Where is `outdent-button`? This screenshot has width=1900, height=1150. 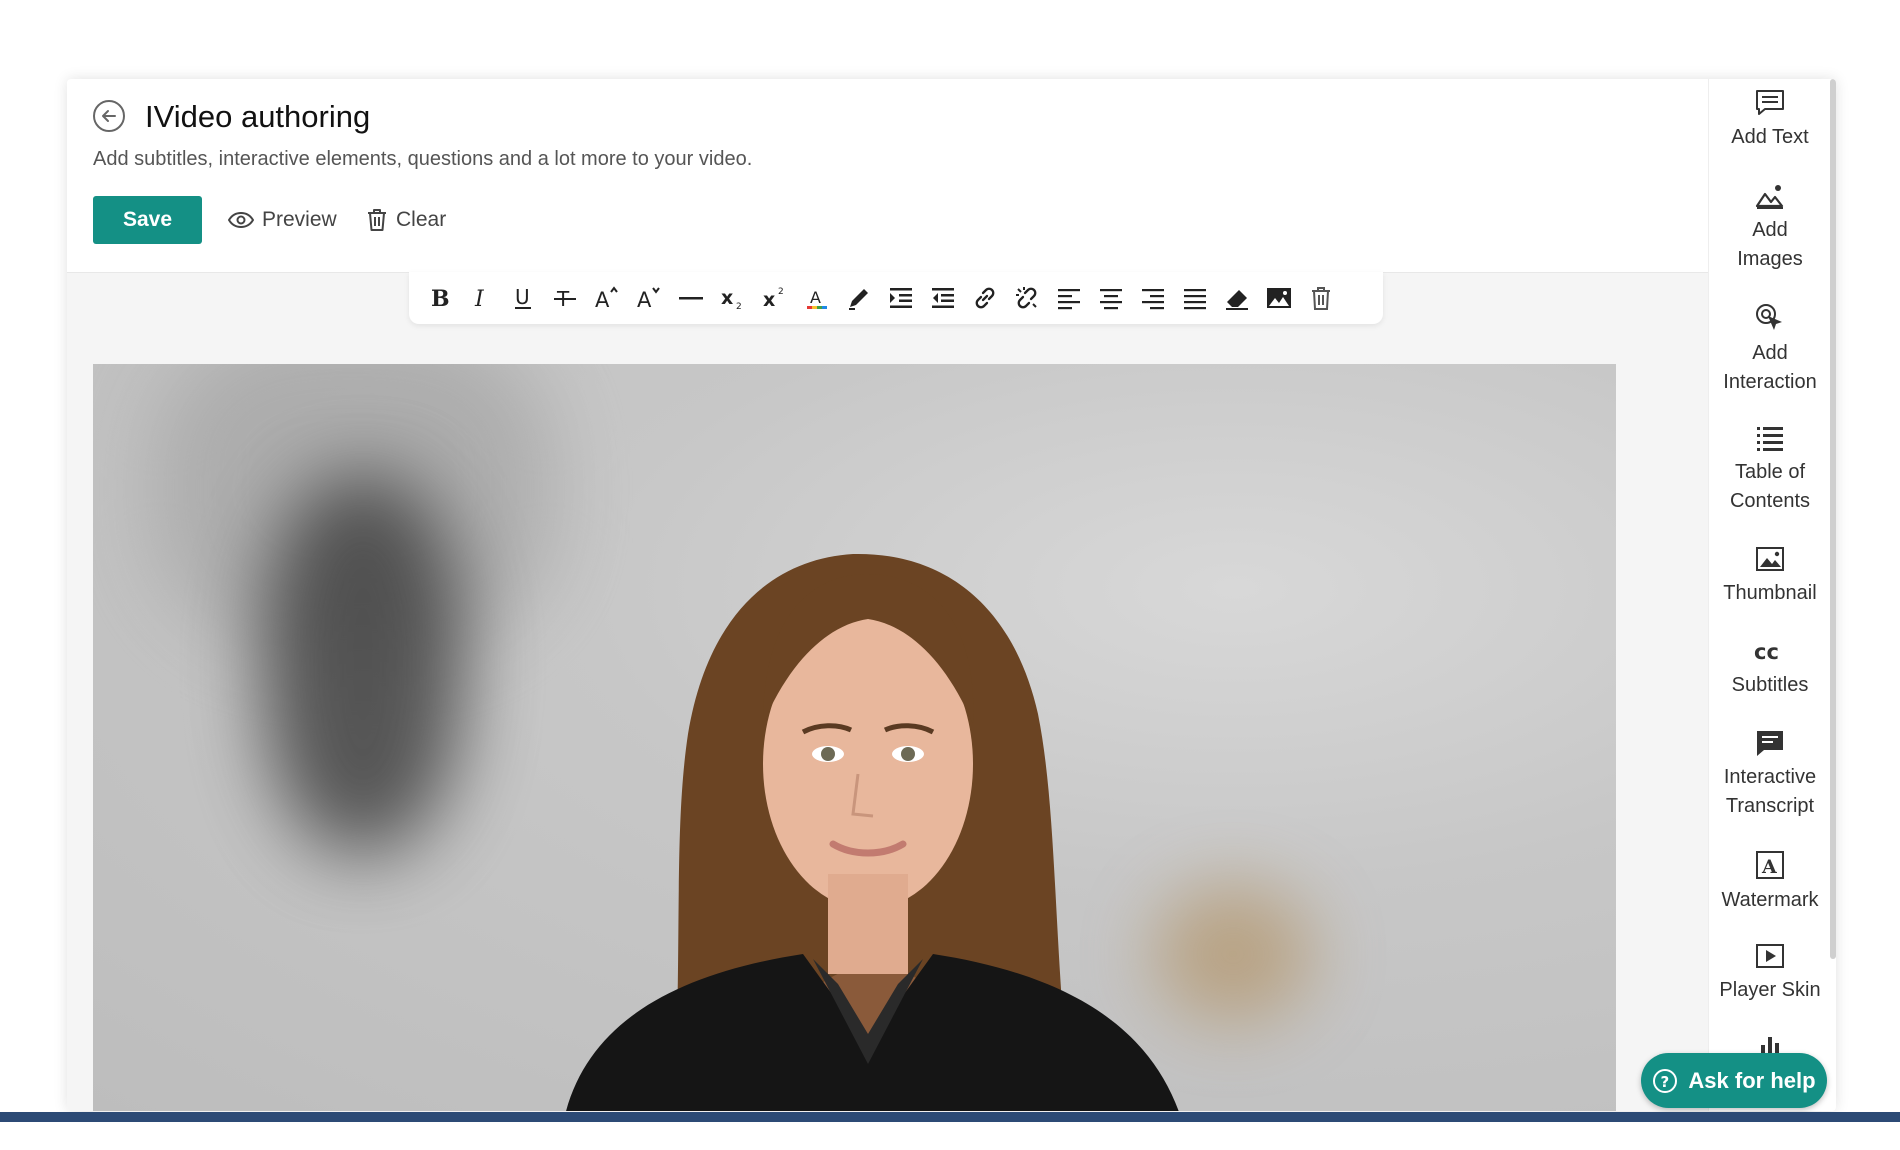
outdent-button is located at coordinates (942, 298).